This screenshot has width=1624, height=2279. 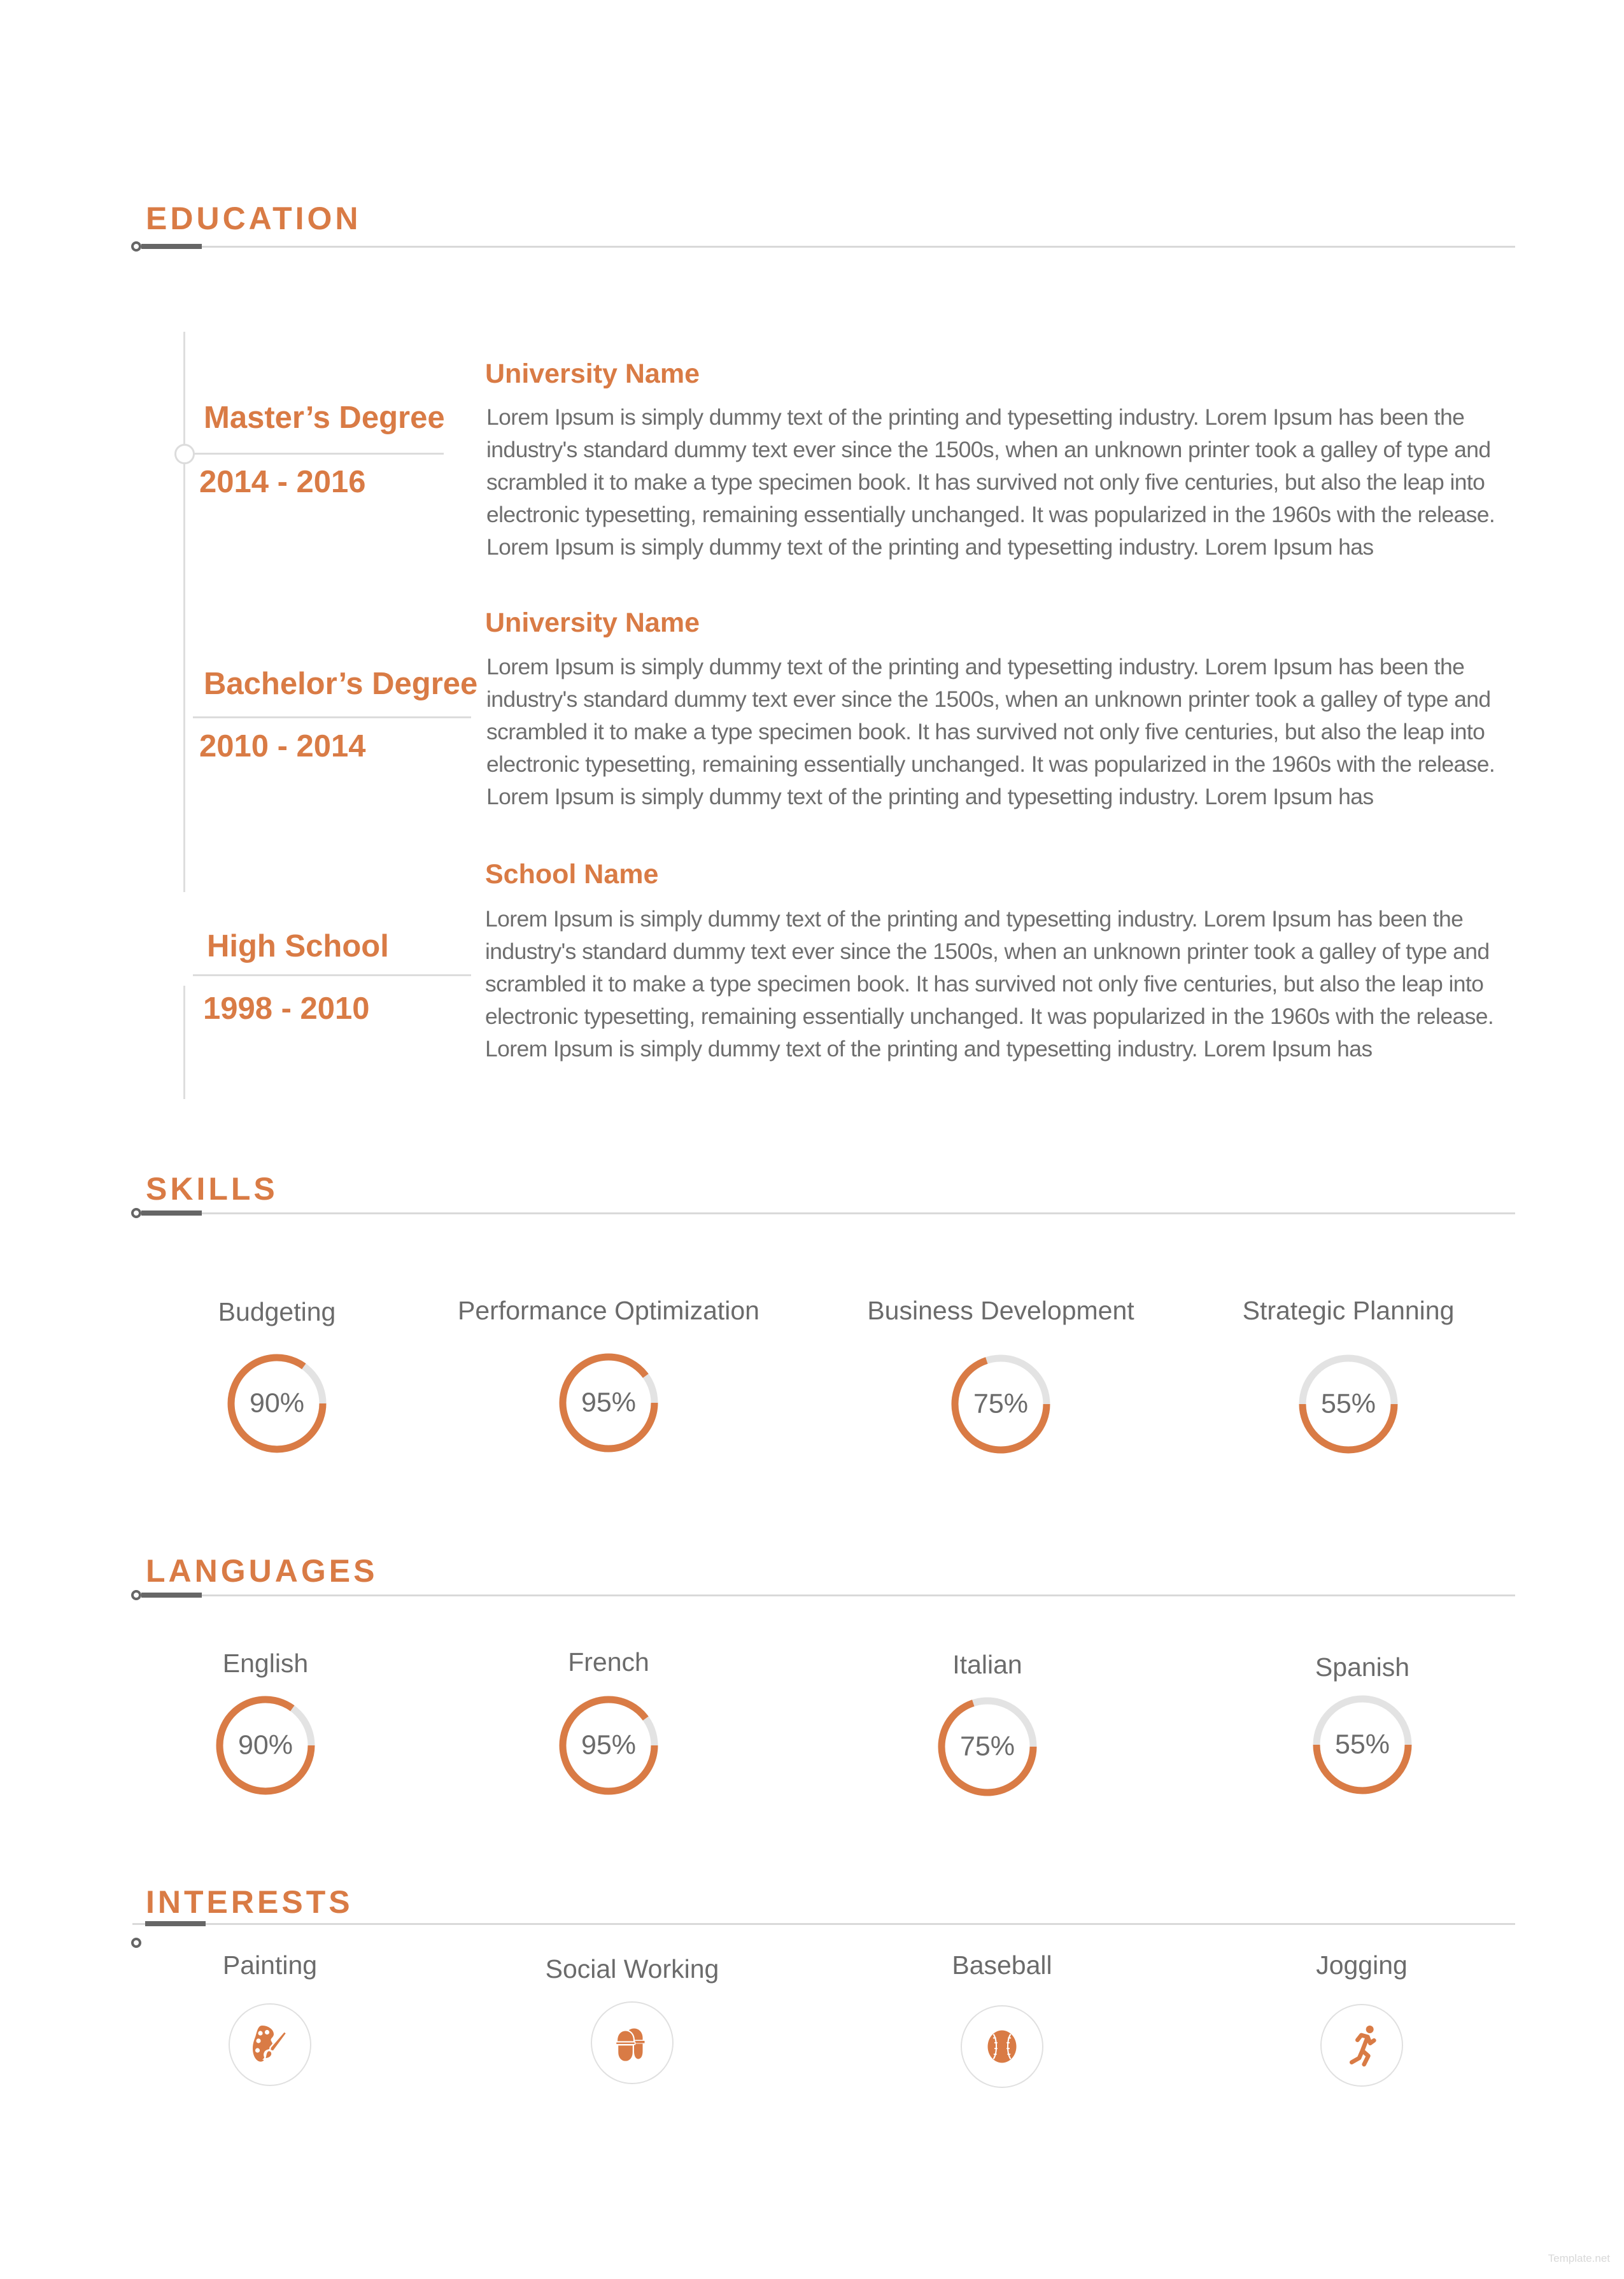 What do you see at coordinates (171, 1595) in the screenshot?
I see `languages-accent-bar` at bounding box center [171, 1595].